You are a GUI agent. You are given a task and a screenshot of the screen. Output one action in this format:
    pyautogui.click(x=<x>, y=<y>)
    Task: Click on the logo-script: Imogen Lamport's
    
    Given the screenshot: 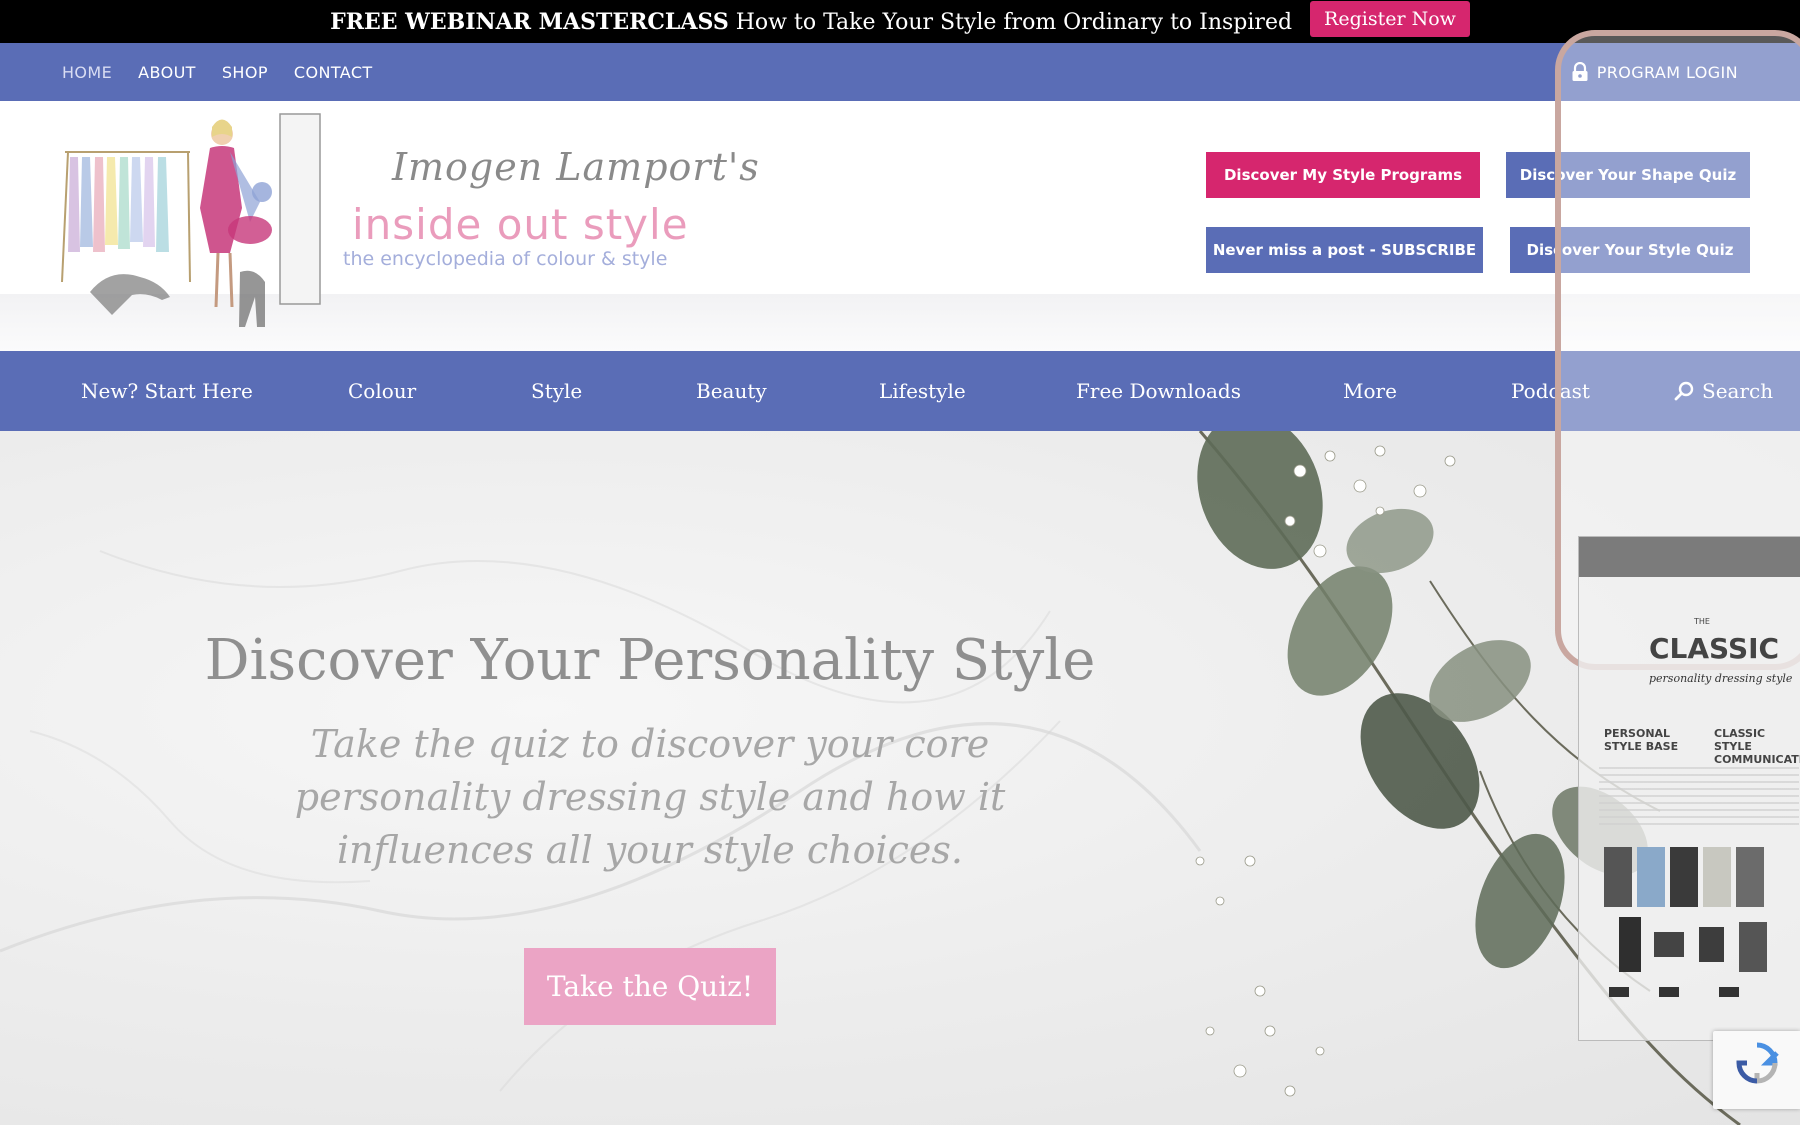 What is the action you would take?
    pyautogui.click(x=576, y=167)
    